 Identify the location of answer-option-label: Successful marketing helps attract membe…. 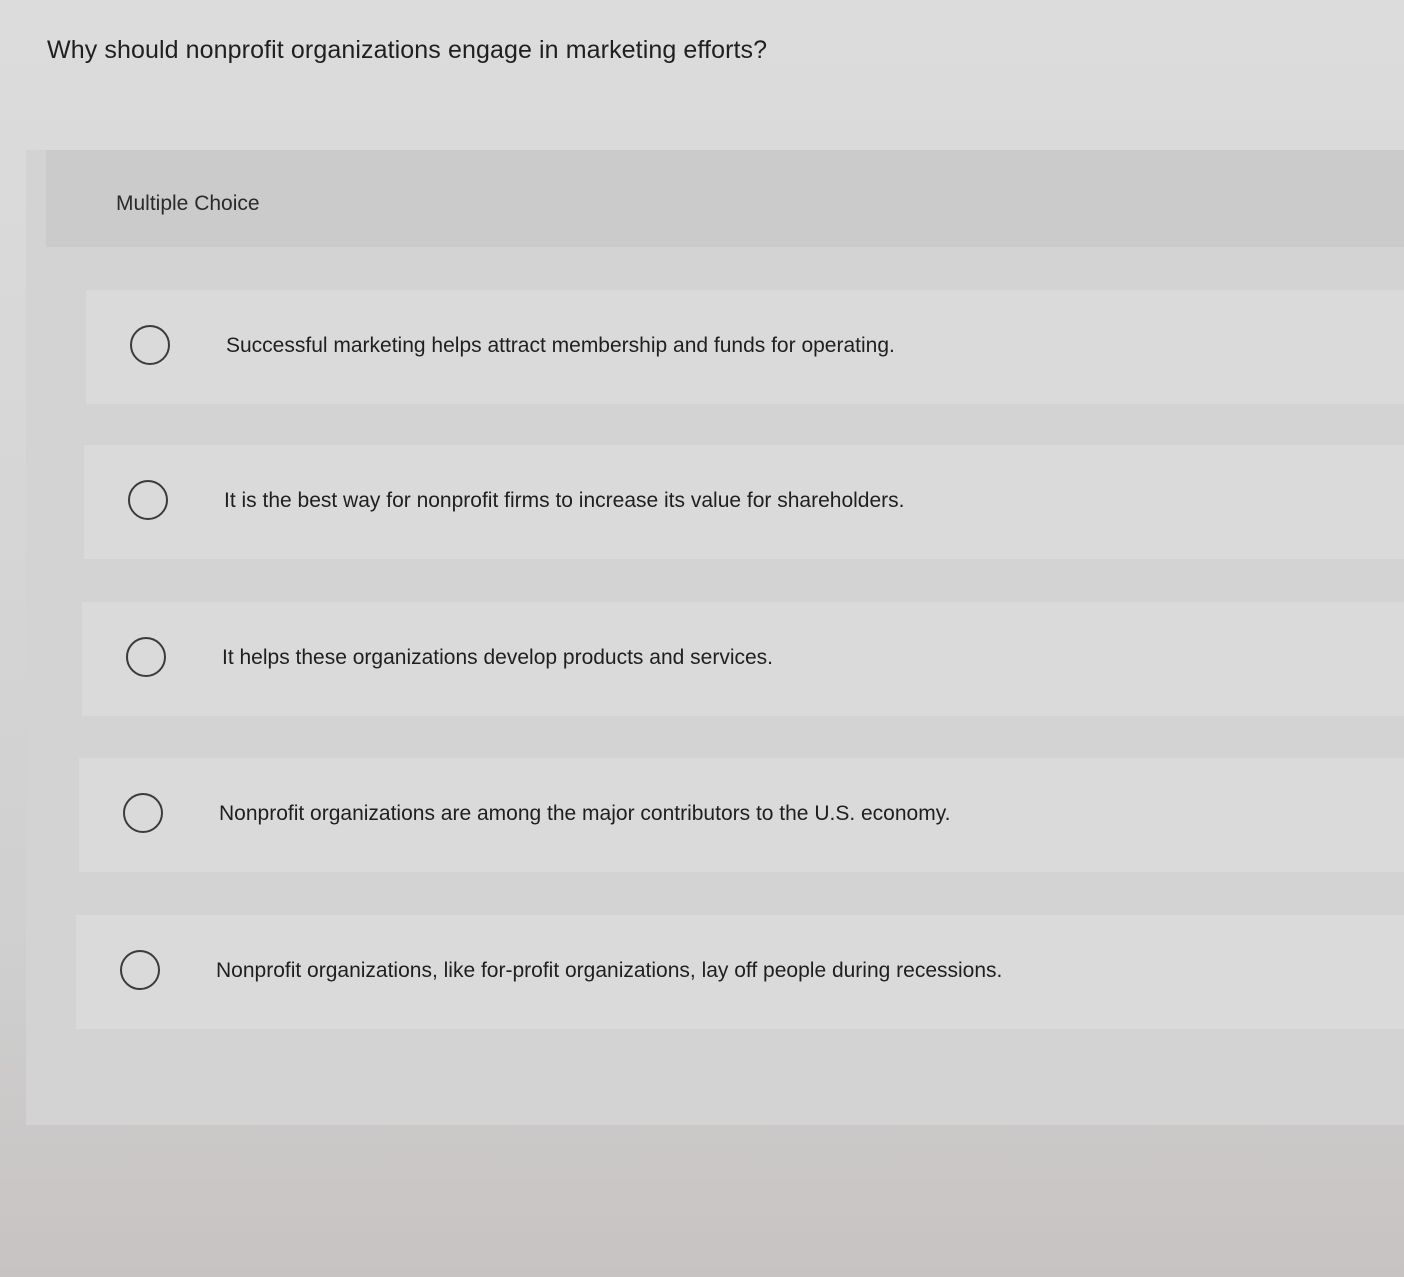
(560, 345).